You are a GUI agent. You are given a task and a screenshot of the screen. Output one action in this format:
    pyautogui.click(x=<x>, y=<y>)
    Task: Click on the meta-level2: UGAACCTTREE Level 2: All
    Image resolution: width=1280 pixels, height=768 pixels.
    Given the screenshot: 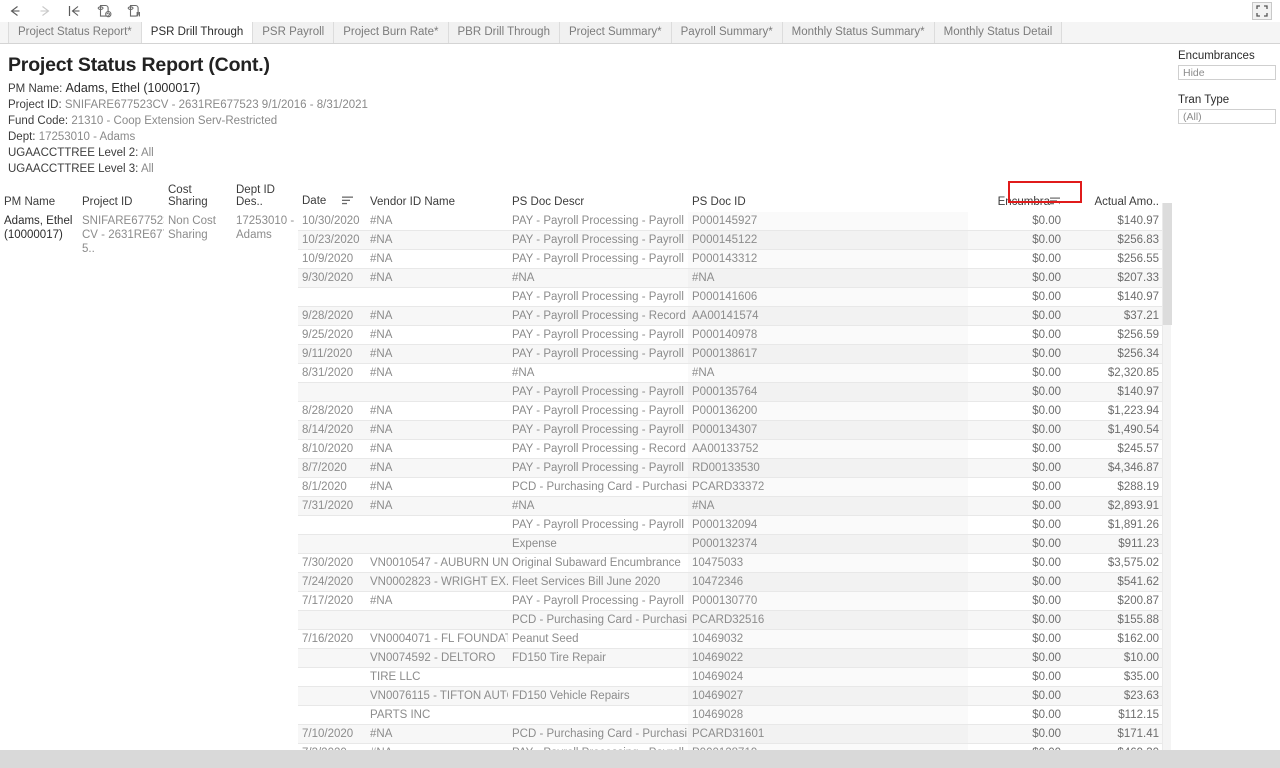 What is the action you would take?
    pyautogui.click(x=589, y=153)
    